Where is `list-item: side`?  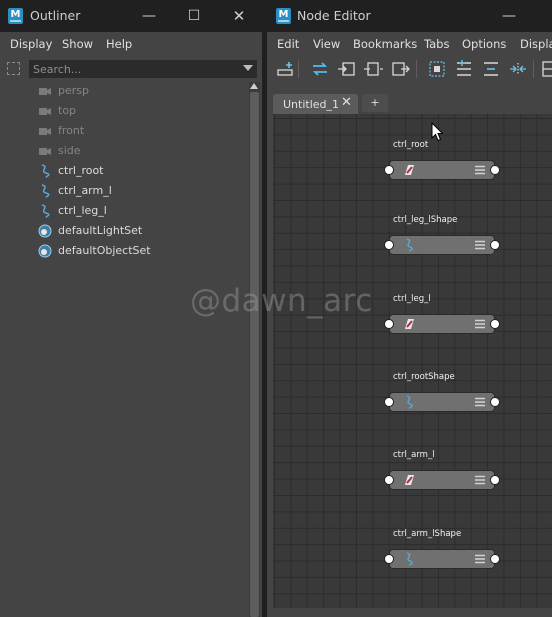 list-item: side is located at coordinates (124, 151).